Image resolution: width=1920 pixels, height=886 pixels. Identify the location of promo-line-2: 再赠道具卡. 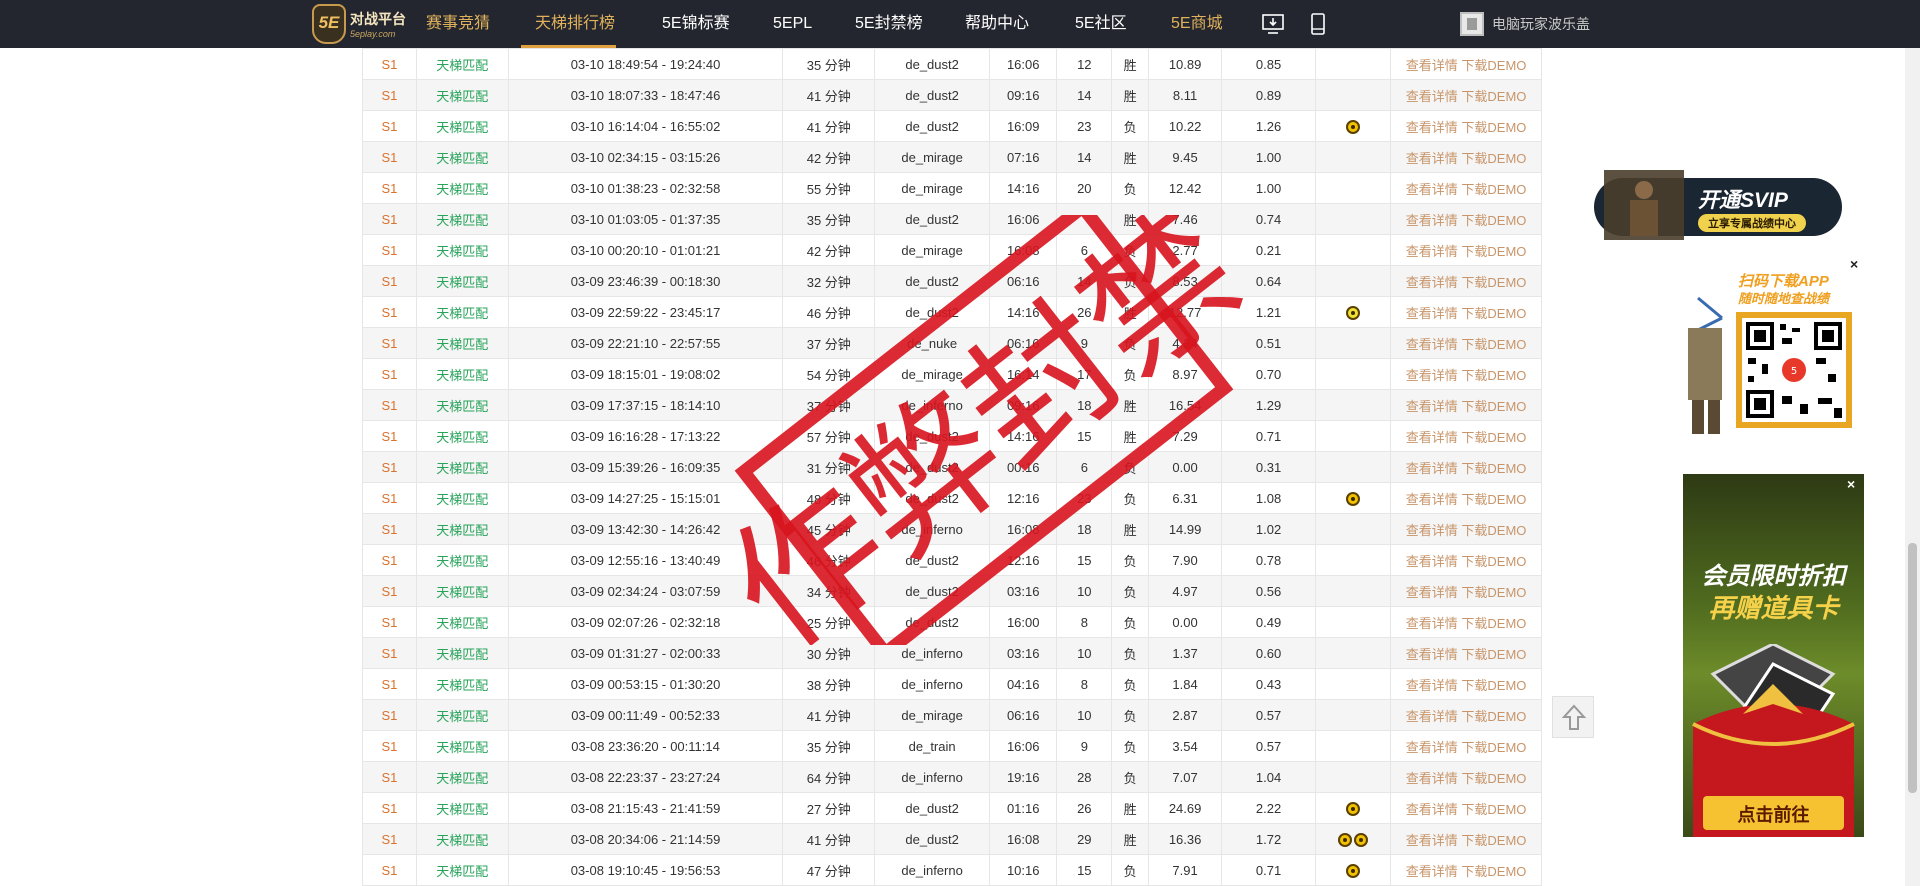
(1773, 608).